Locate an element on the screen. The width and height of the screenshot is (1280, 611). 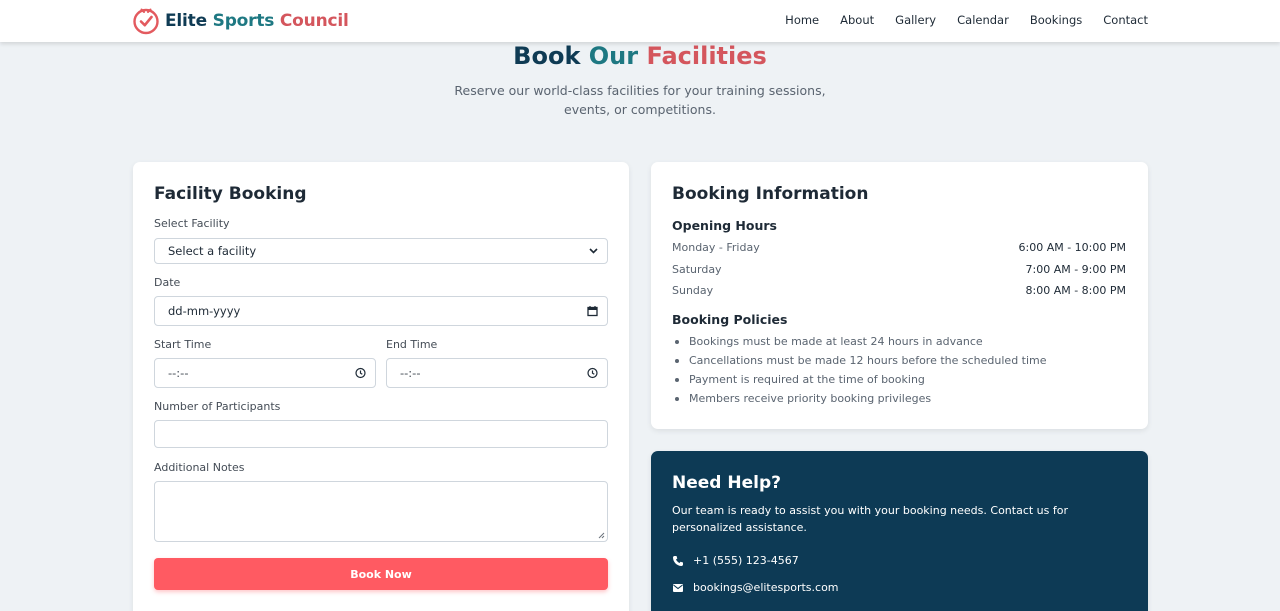
mail-icon is located at coordinates (678, 587).